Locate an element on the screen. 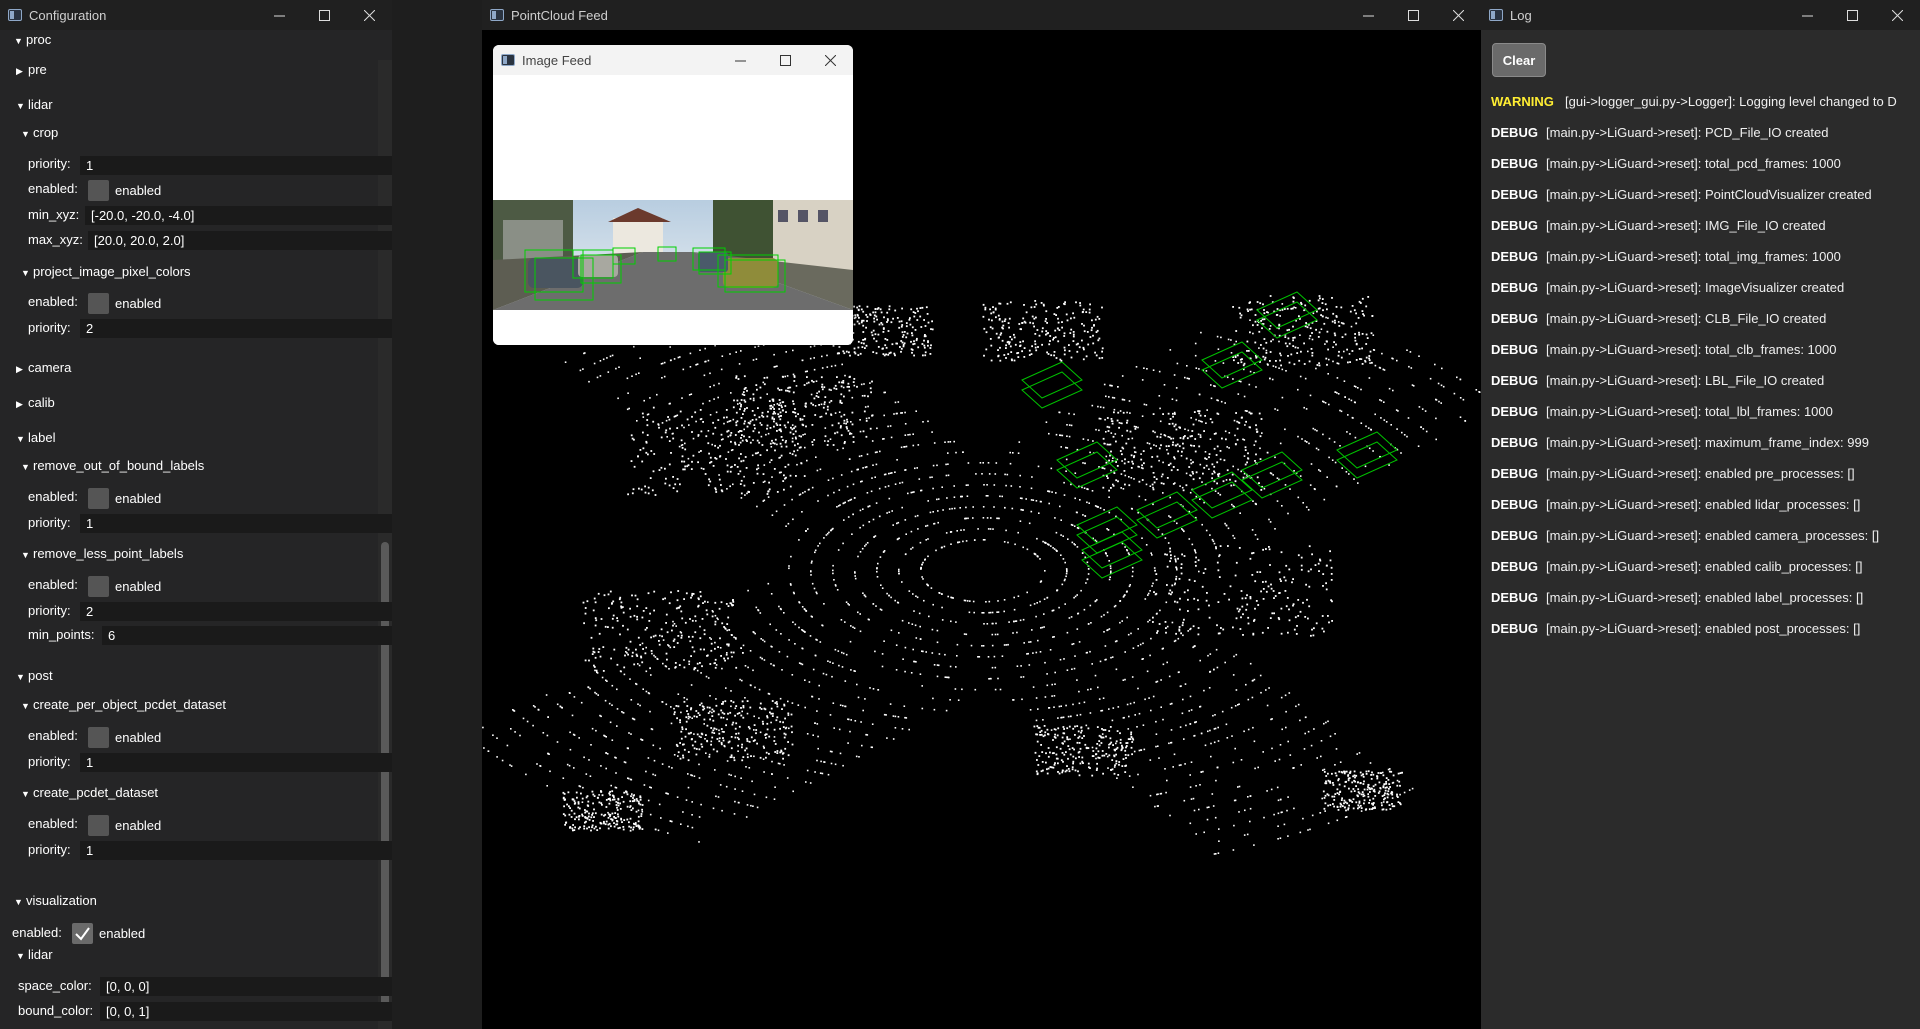 This screenshot has height=1029, width=1920. tree-node-remove-out-of-bound-labels: ▼ remove_out_of_bound_labels is located at coordinates (112, 465).